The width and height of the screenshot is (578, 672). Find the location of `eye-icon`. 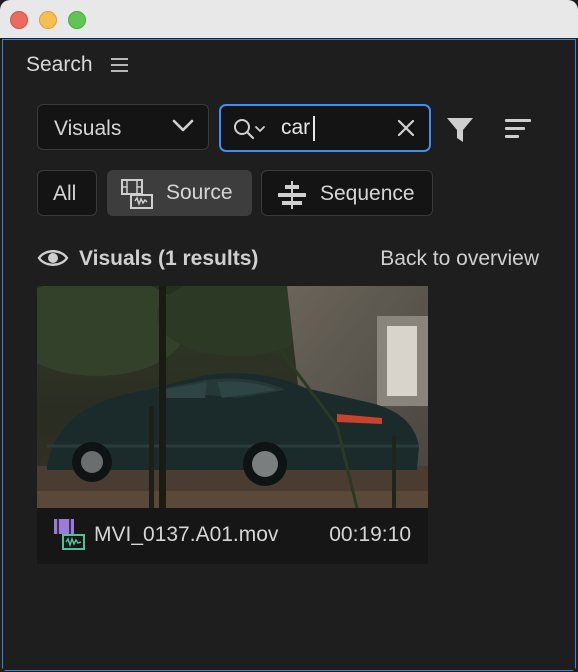

eye-icon is located at coordinates (53, 258).